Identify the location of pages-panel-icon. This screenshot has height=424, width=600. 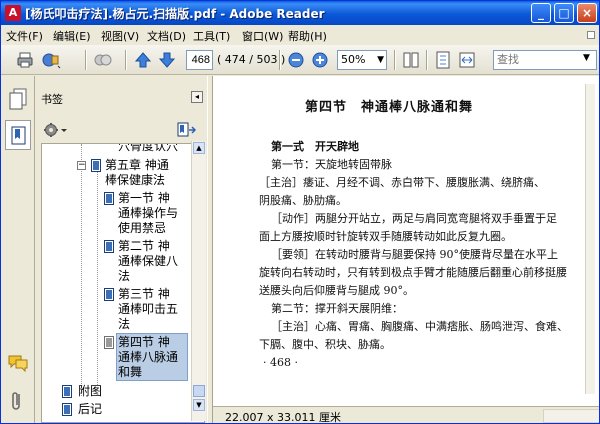
(18, 100).